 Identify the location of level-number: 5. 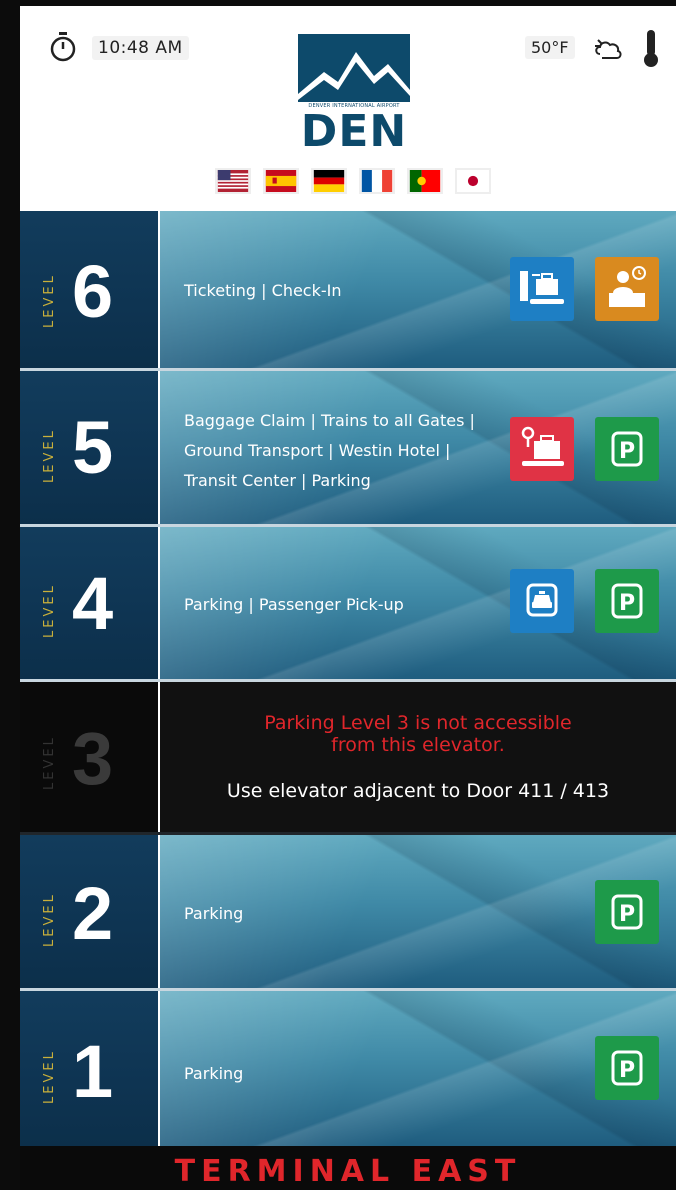
(93, 447).